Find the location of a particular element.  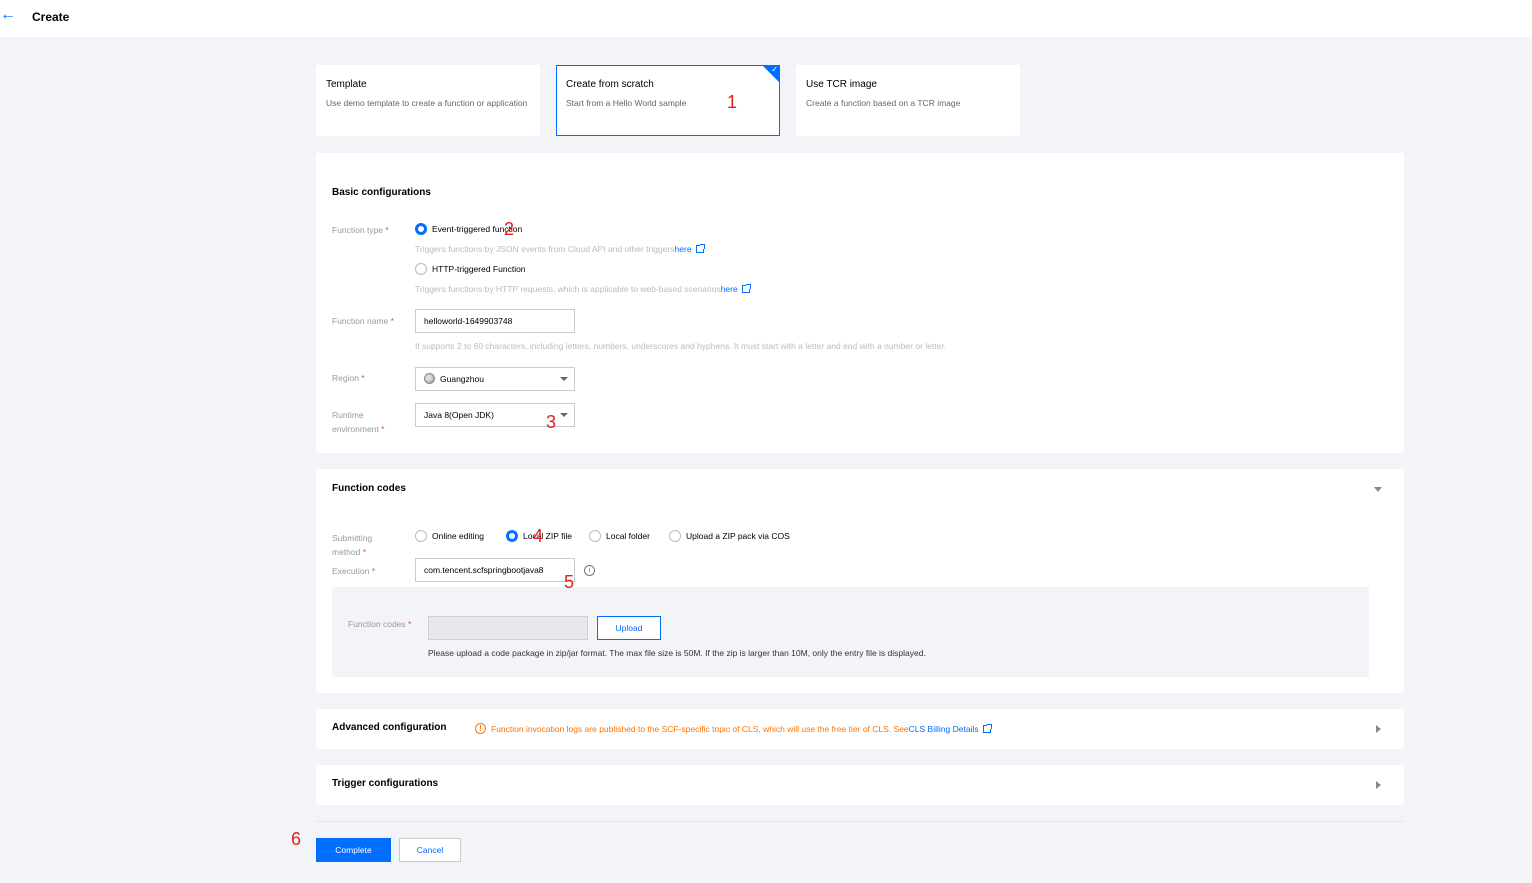

submitting-method-label: Submitting method * is located at coordinates (352, 545).